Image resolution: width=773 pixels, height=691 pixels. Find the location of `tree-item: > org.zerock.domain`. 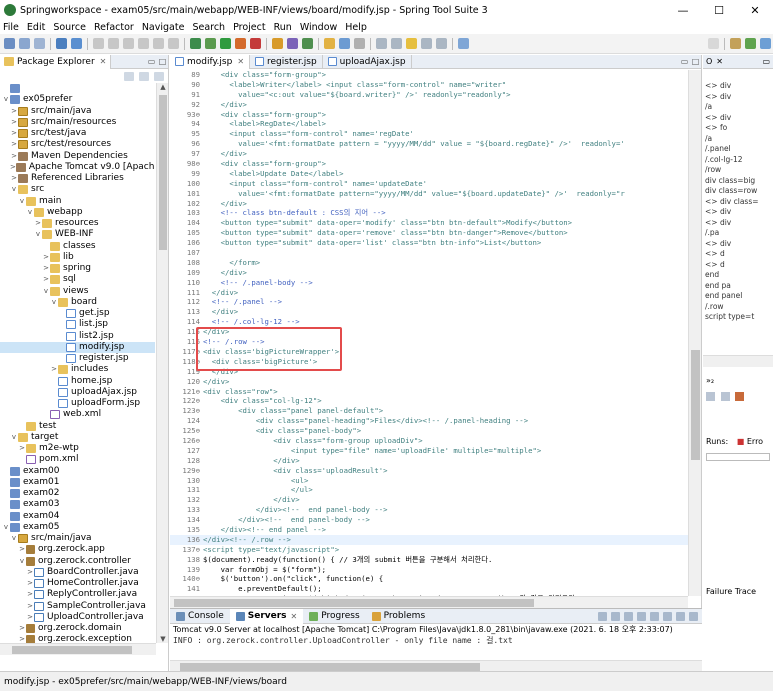

tree-item: > org.zerock.domain is located at coordinates (77, 628).